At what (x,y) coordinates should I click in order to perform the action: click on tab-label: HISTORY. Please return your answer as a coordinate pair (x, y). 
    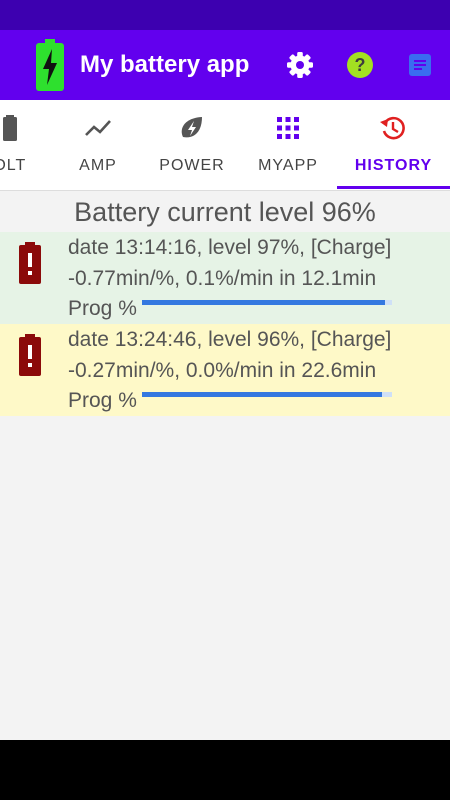
    Looking at the image, I should click on (393, 165).